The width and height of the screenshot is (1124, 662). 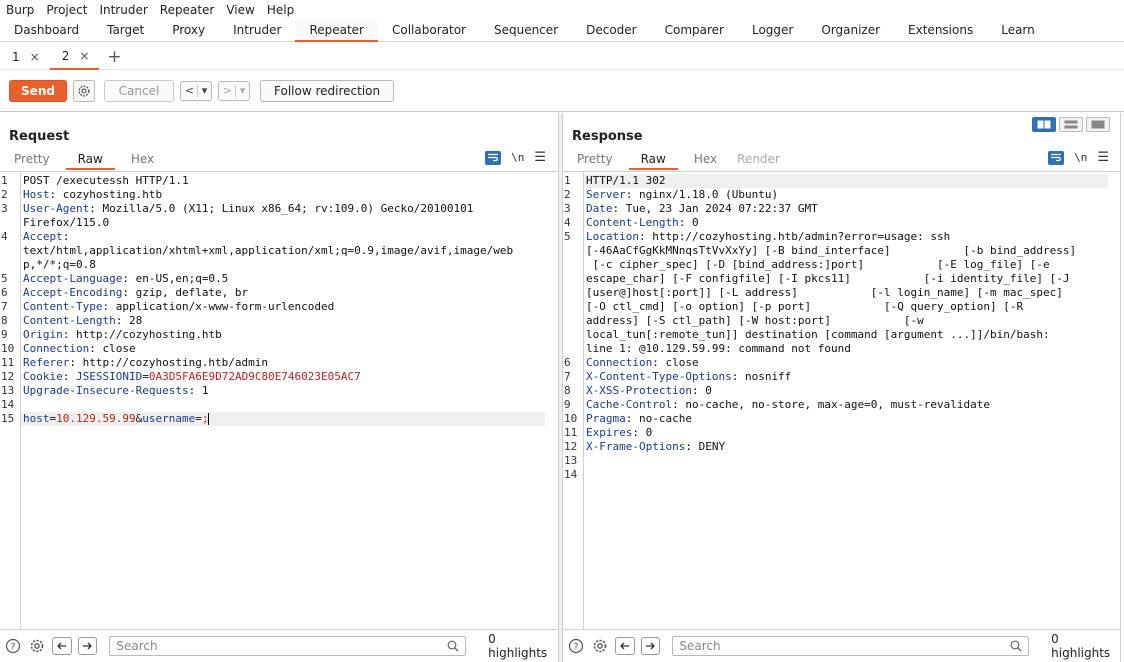 What do you see at coordinates (187, 10) in the screenshot?
I see `menu-item-repeater: Repeater` at bounding box center [187, 10].